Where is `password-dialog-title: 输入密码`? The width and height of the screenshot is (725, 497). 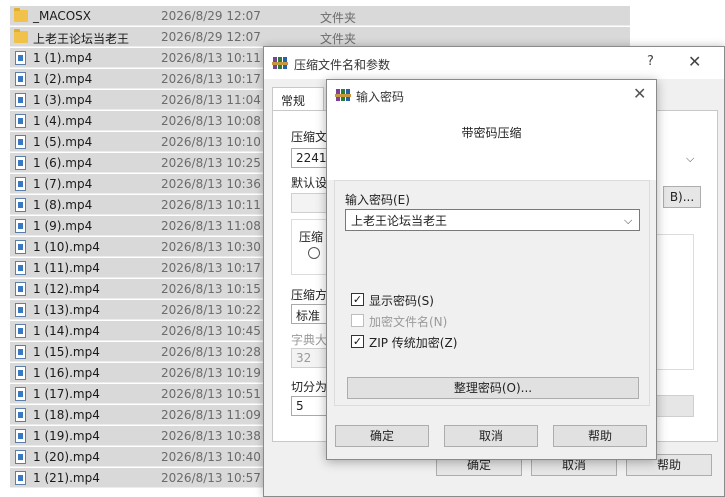
password-dialog-title: 输入密码 is located at coordinates (380, 97).